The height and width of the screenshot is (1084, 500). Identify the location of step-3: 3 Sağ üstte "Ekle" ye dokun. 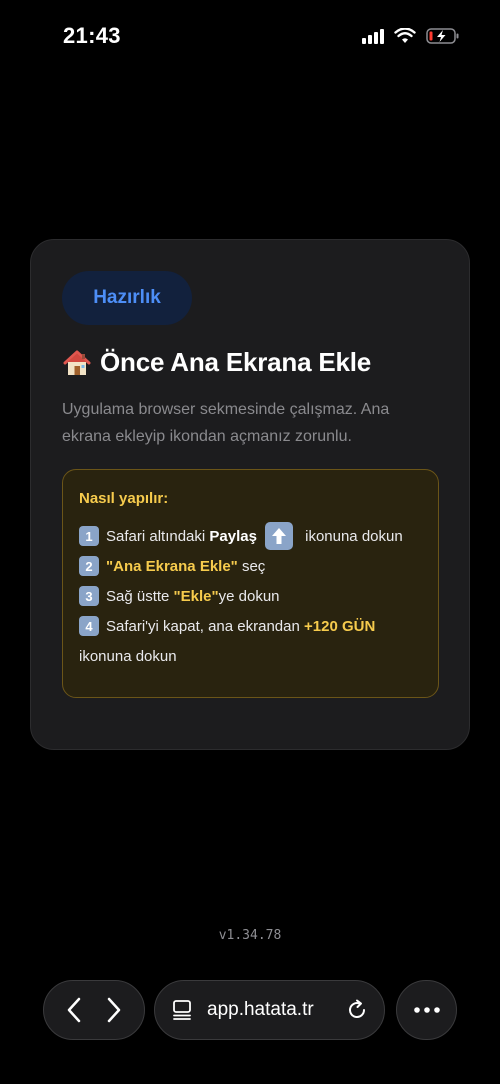
(250, 596).